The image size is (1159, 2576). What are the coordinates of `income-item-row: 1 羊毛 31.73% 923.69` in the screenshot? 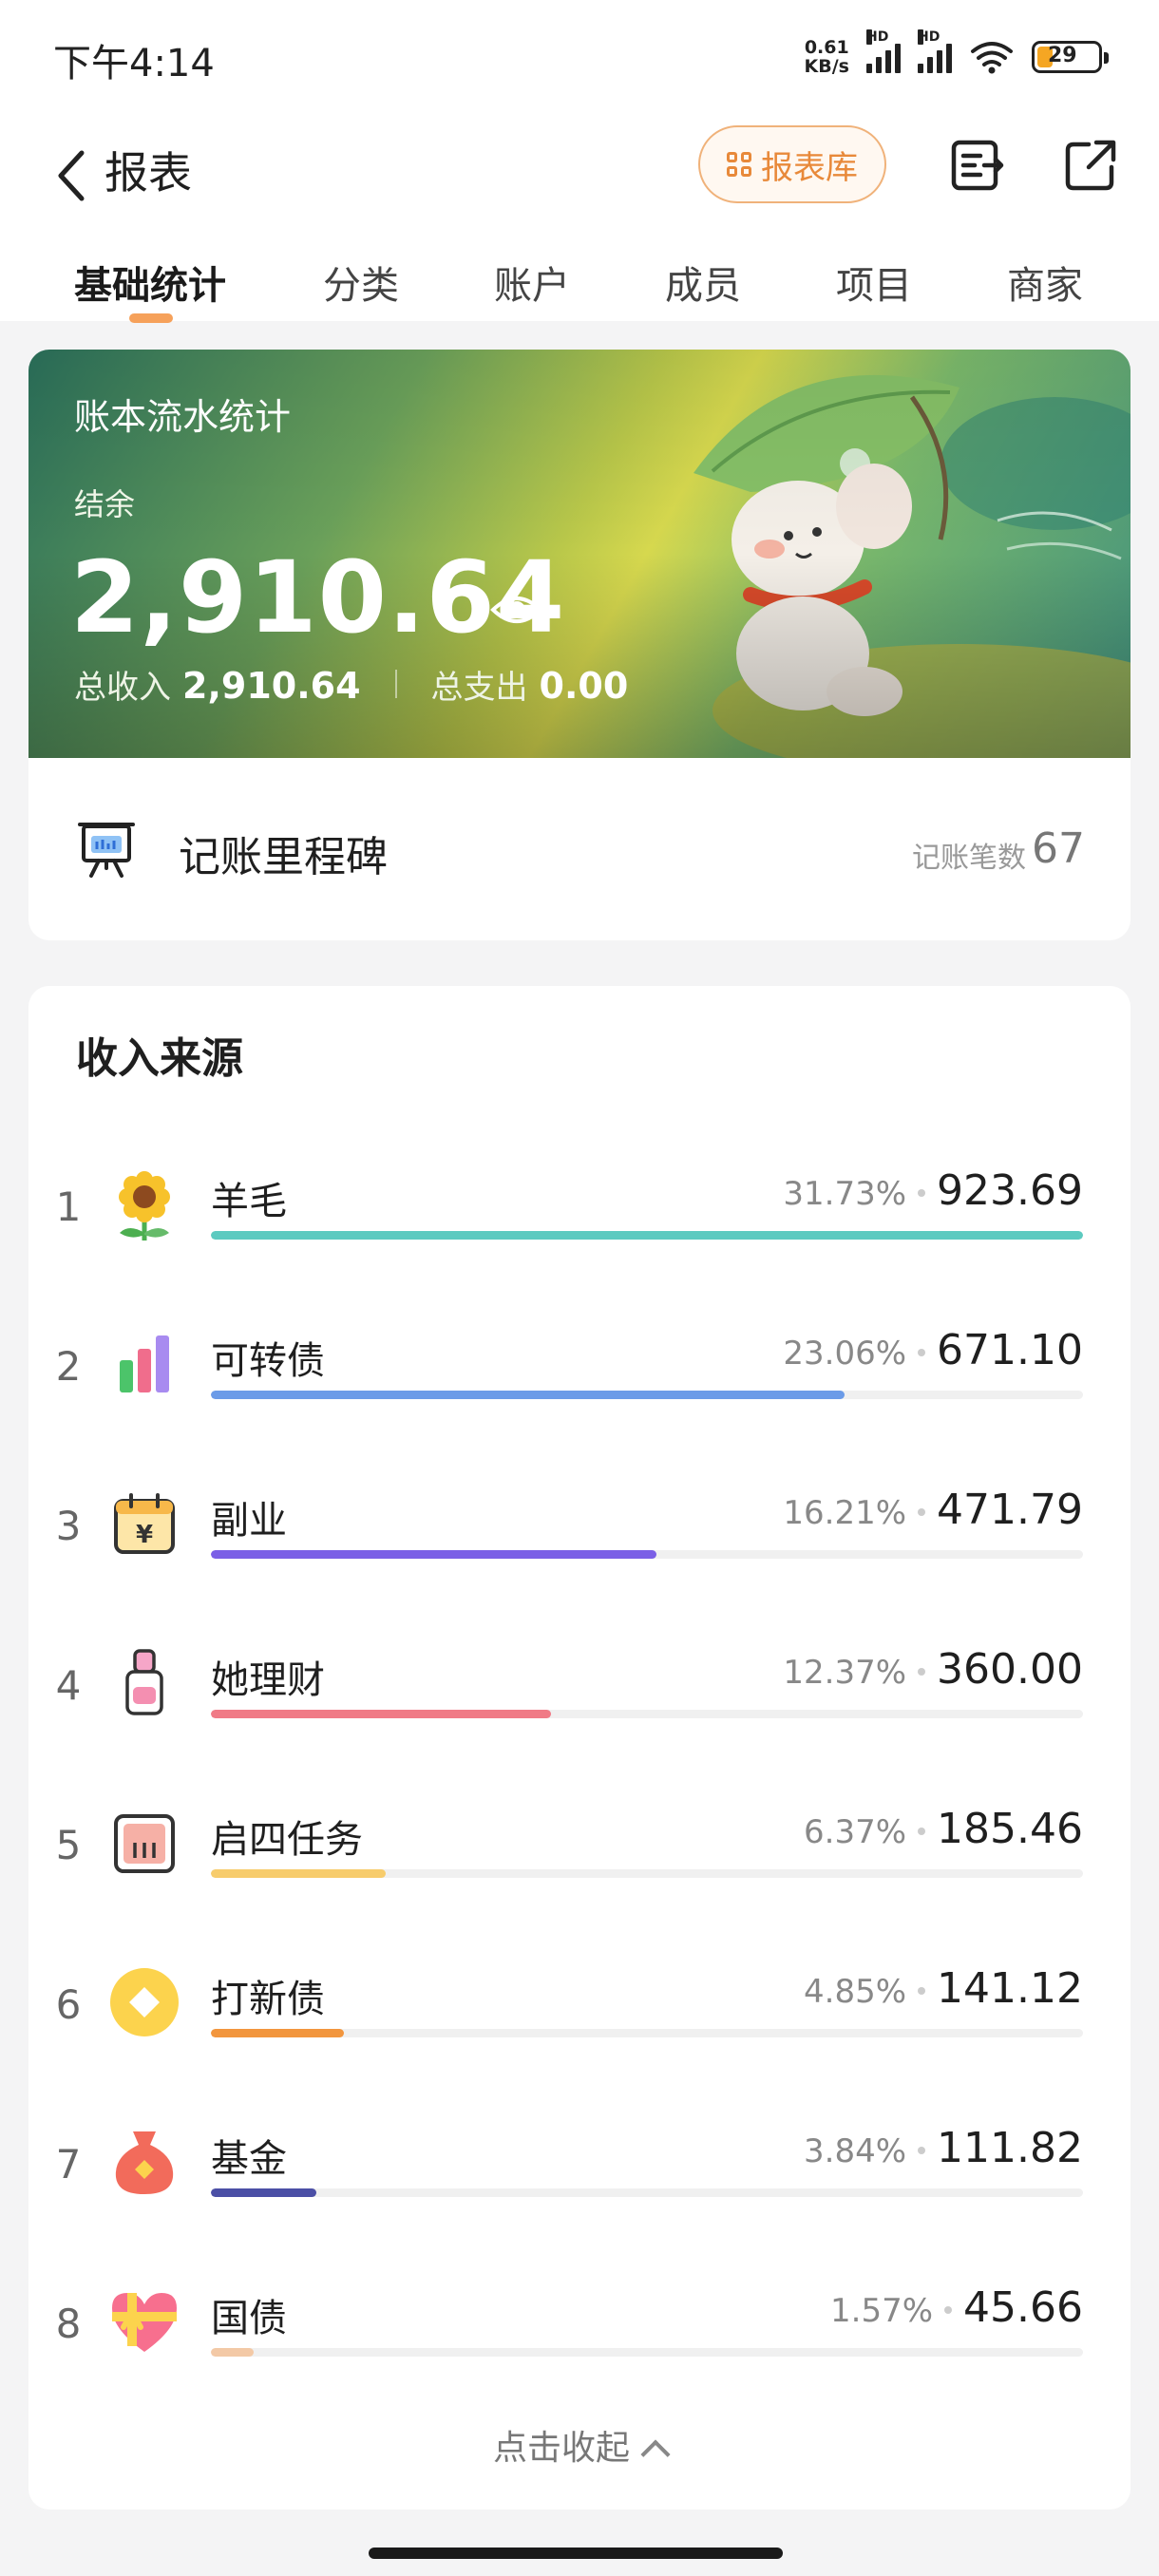 It's located at (579, 1229).